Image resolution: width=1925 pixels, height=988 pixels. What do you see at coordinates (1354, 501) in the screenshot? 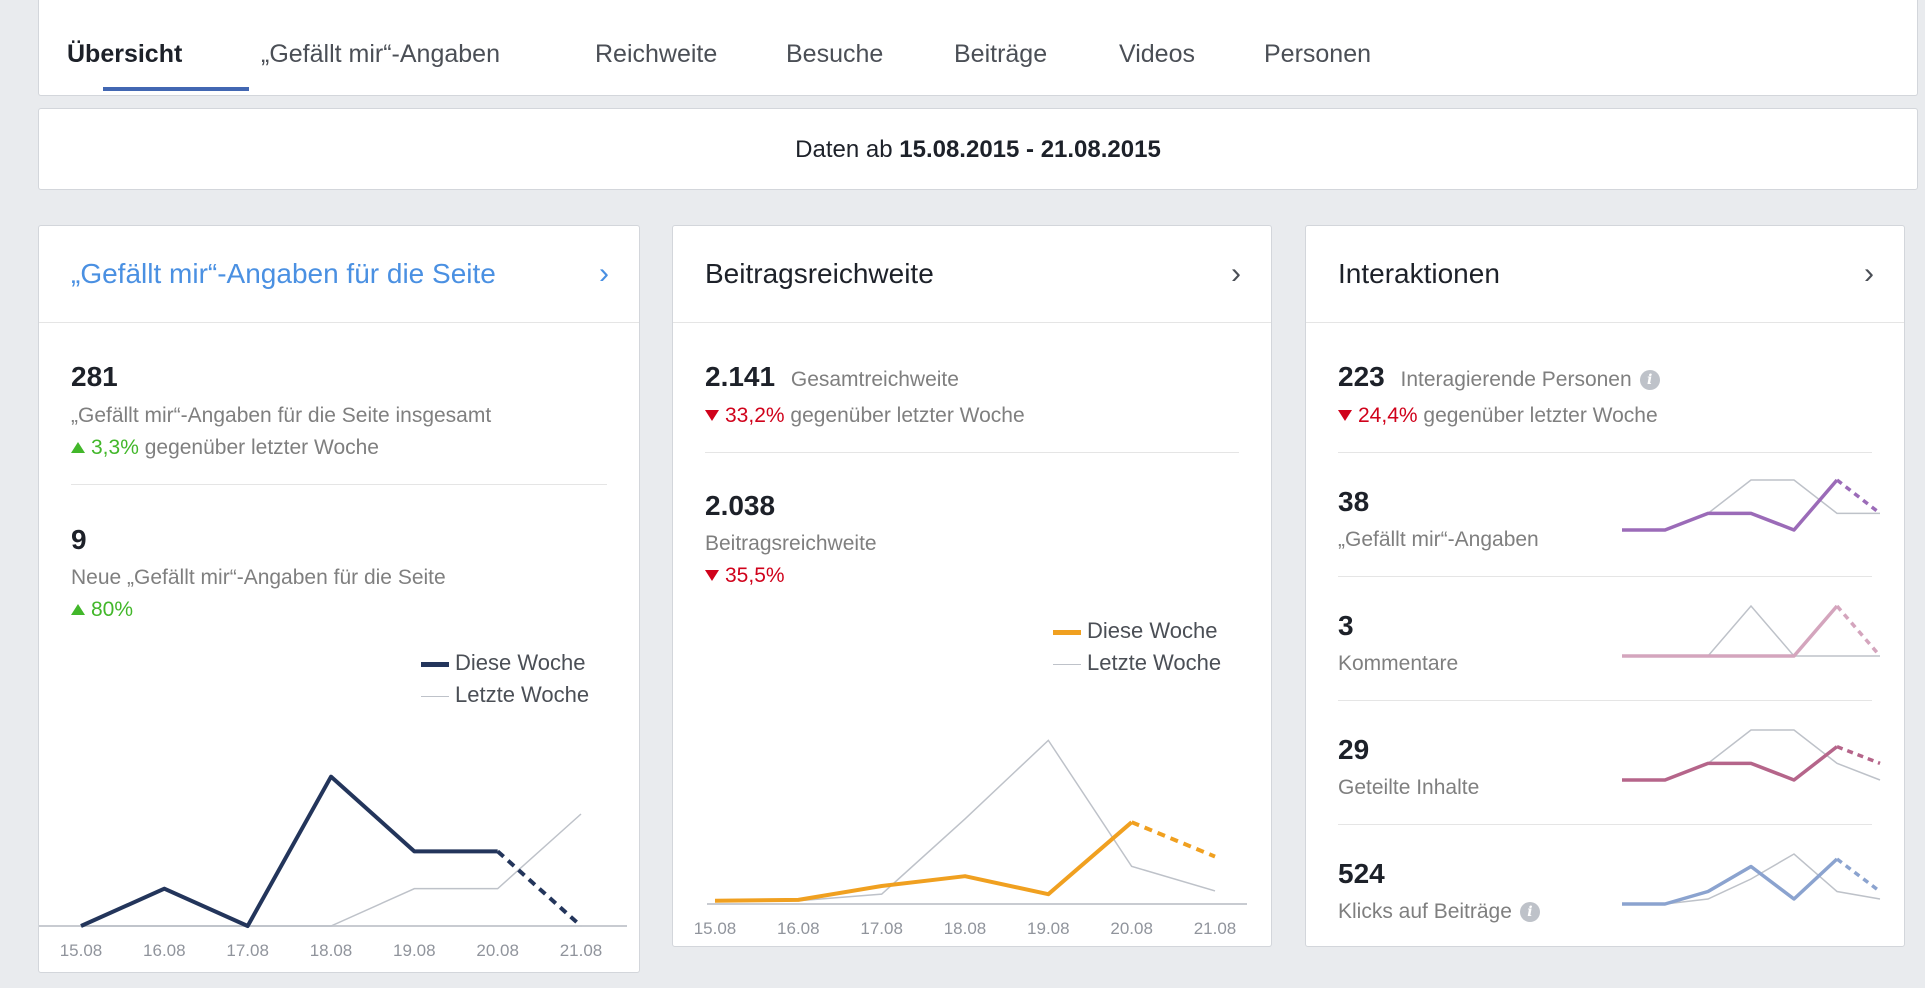
I see `interaction-row-value: 38` at bounding box center [1354, 501].